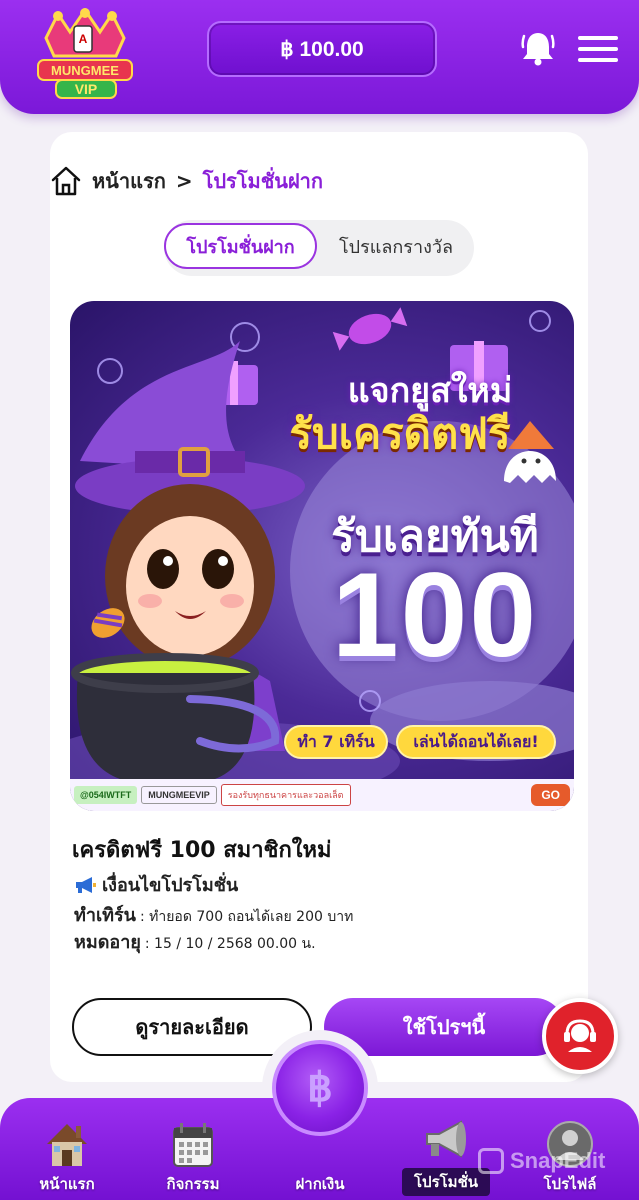  Describe the element at coordinates (319, 248) in the screenshot. I see `promo-tabs: โปรโมชั่นฝาก โปรแลกรางวัล` at that location.